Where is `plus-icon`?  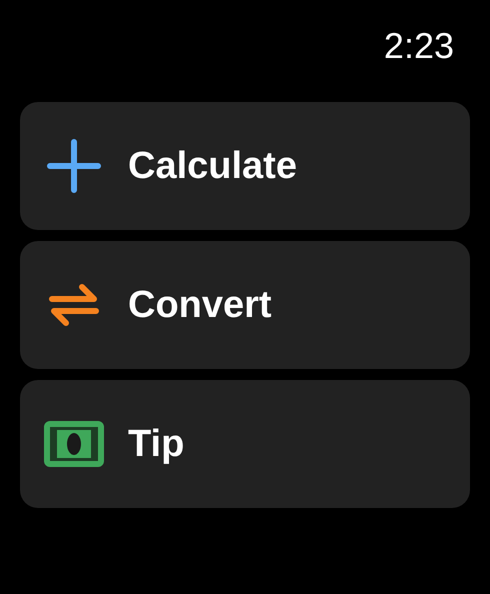
plus-icon is located at coordinates (74, 166).